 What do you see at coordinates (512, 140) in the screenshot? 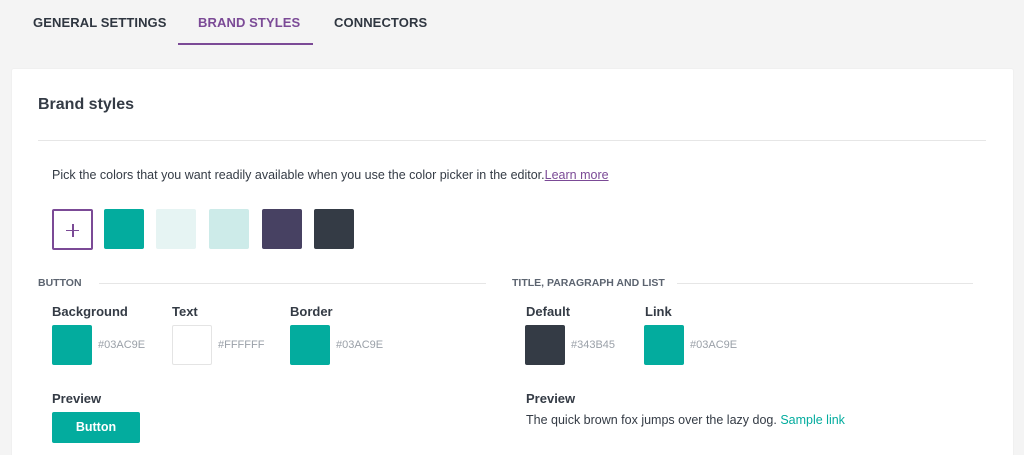
I see `card-divider` at bounding box center [512, 140].